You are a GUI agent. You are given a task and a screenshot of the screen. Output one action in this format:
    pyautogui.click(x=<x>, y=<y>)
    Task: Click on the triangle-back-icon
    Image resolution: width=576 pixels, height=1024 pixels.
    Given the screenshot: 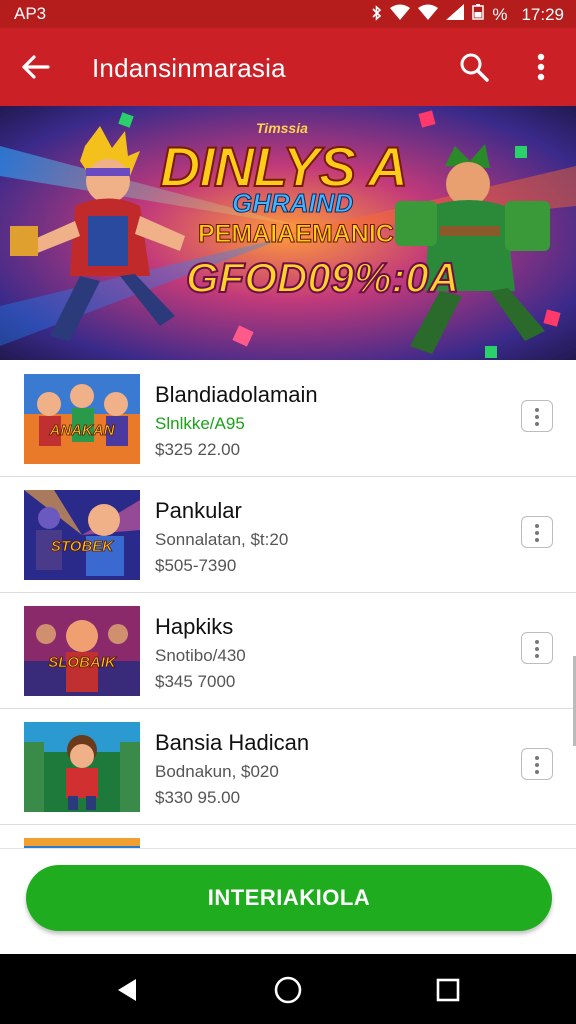 What is the action you would take?
    pyautogui.click(x=127, y=990)
    